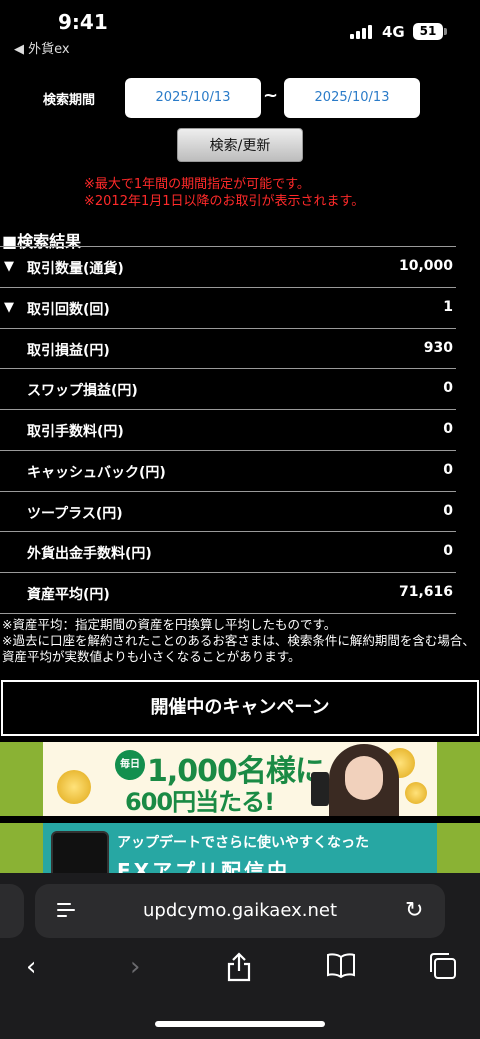  What do you see at coordinates (68, 350) in the screenshot?
I see `row-label: 取引損益(円)` at bounding box center [68, 350].